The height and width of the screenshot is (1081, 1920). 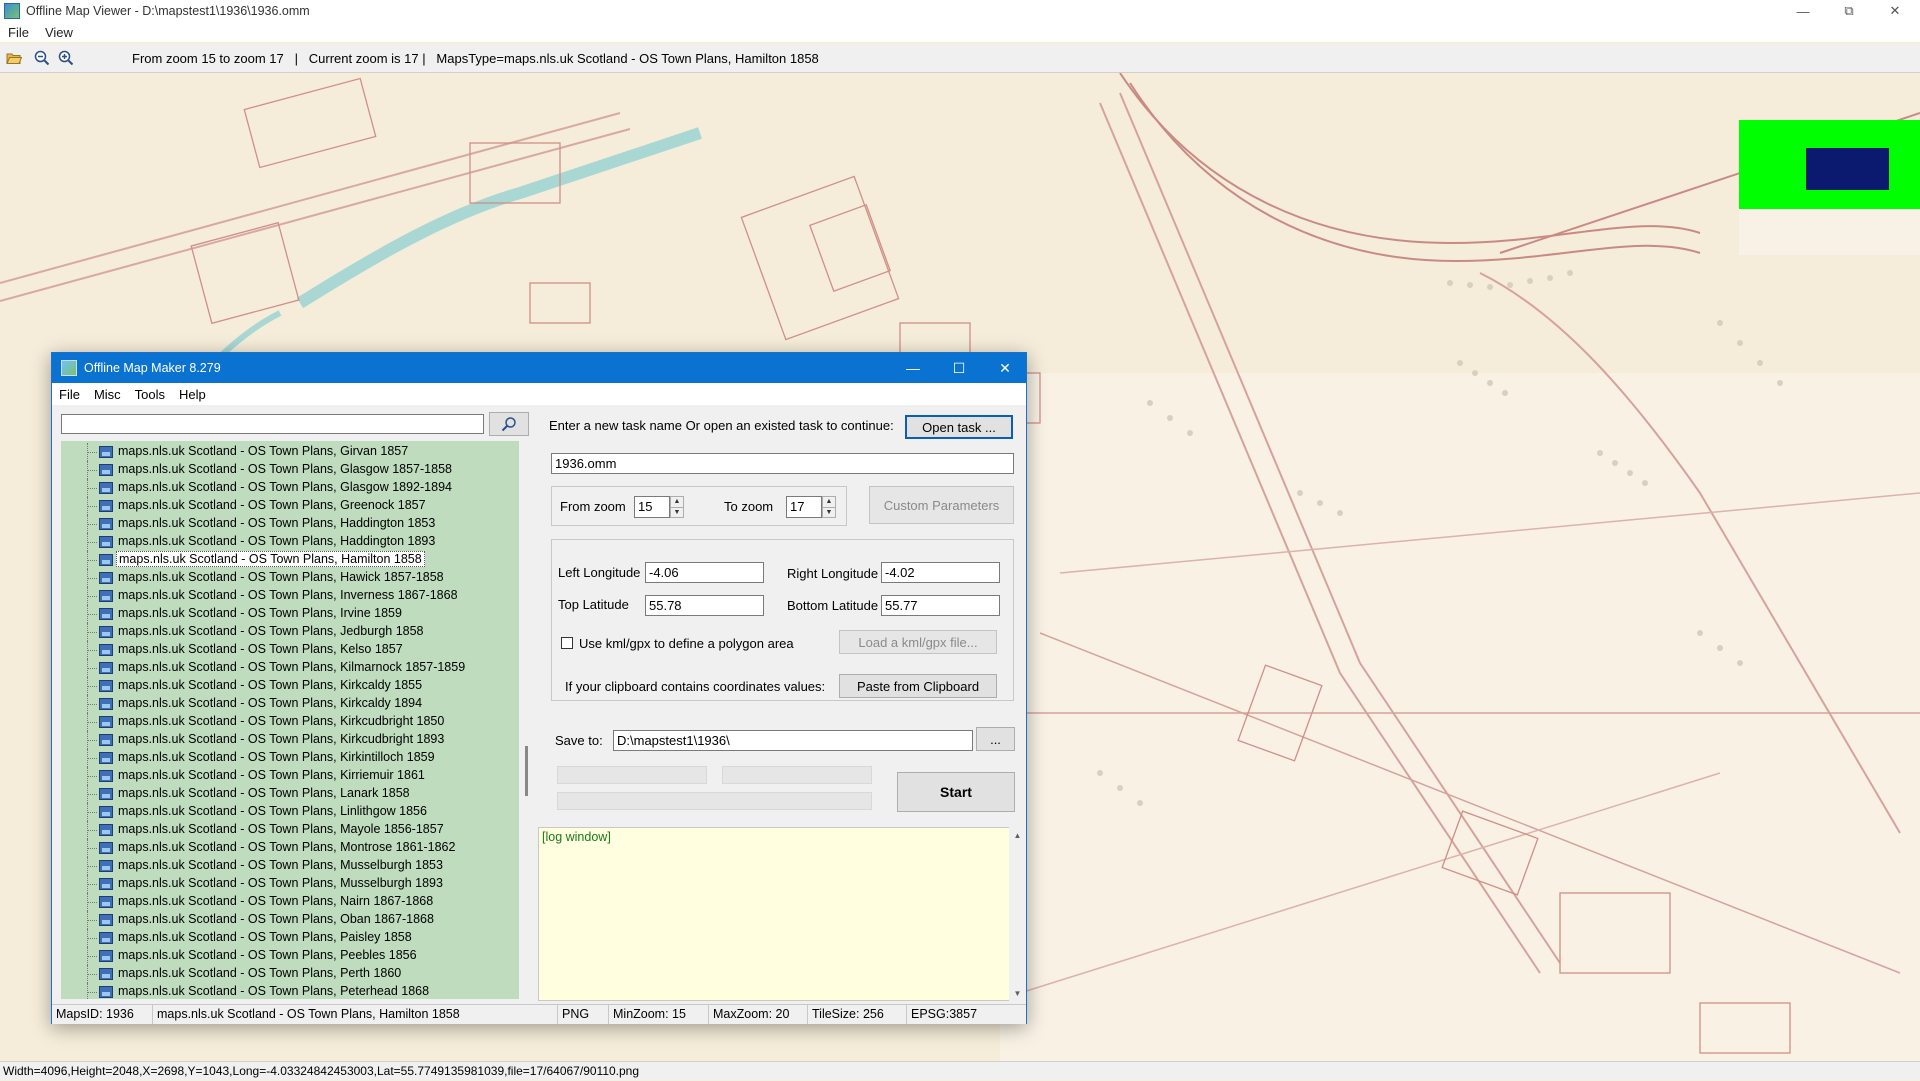 What do you see at coordinates (1017, 835) in the screenshot?
I see `scroll-up-icon: ▲` at bounding box center [1017, 835].